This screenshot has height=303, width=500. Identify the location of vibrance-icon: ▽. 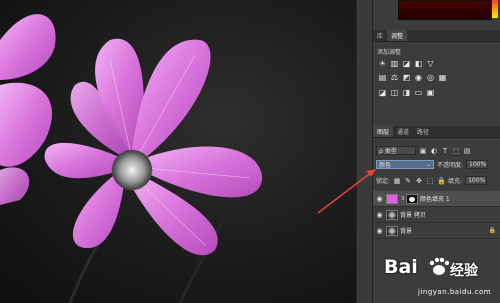
(430, 63).